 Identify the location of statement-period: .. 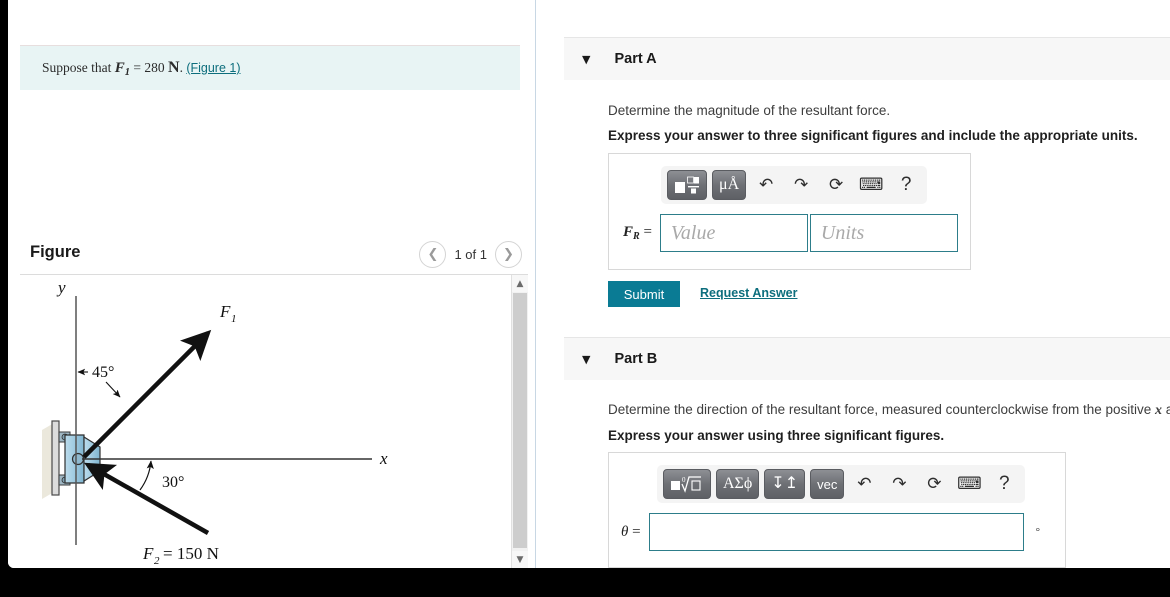
(181, 67).